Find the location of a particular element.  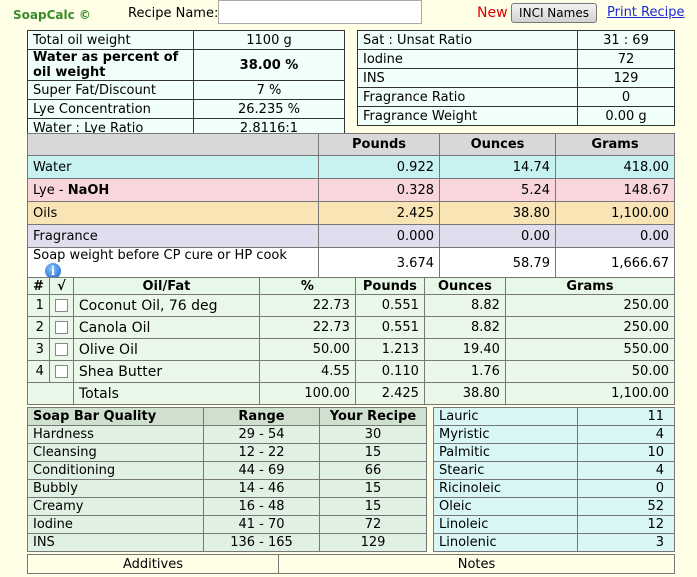

oil-num: 1 is located at coordinates (38, 305).